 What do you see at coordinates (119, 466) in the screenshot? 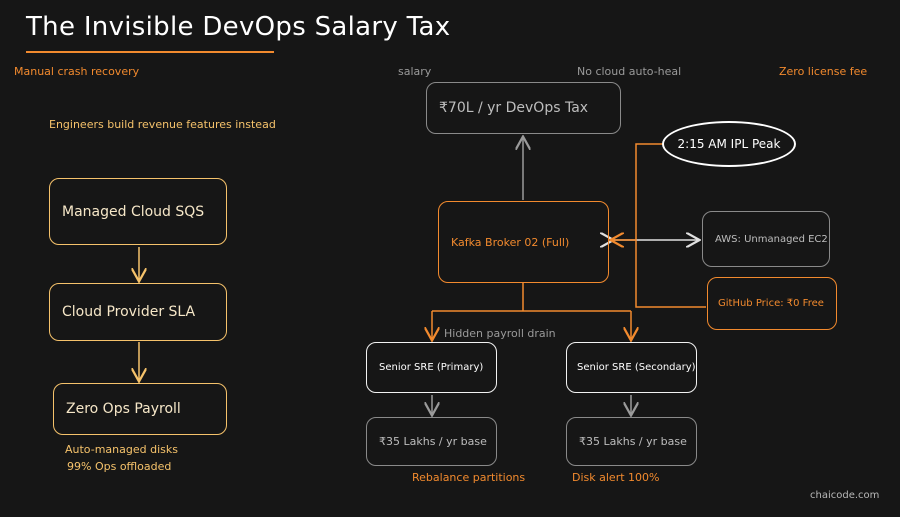
I see `note-ops-offloaded: 99% Ops offloaded` at bounding box center [119, 466].